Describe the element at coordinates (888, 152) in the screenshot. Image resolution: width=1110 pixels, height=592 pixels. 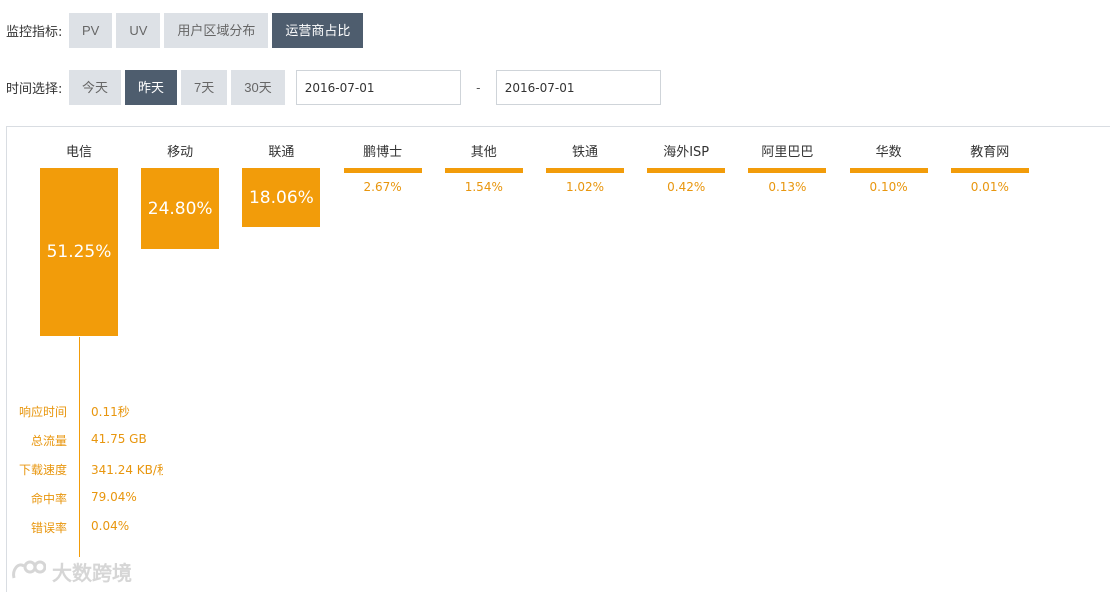
I see `isp-name: 华数` at that location.